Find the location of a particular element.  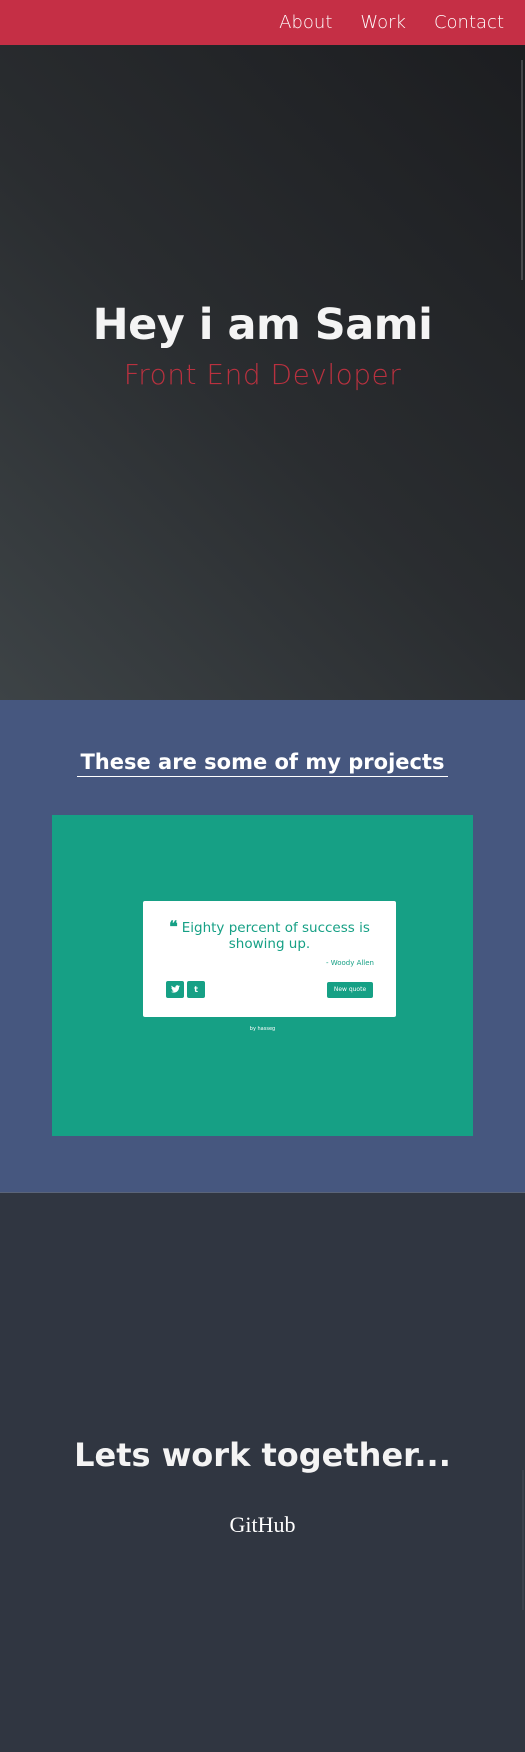

quote-icon: ❝ is located at coordinates (173, 926).